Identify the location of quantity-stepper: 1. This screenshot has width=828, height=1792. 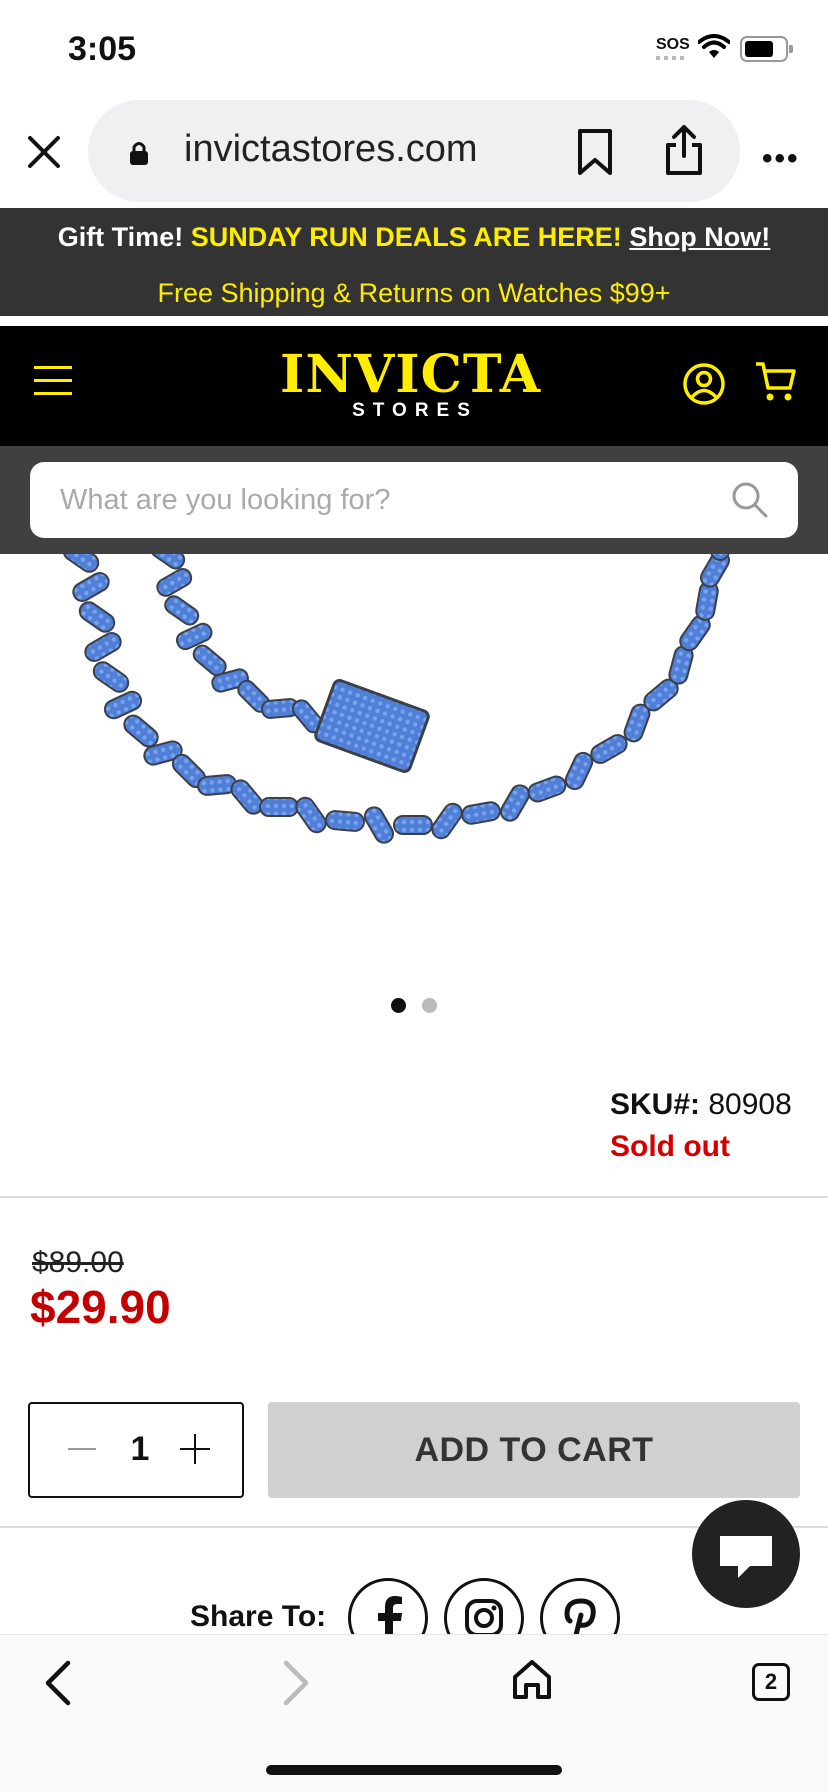
(136, 1450).